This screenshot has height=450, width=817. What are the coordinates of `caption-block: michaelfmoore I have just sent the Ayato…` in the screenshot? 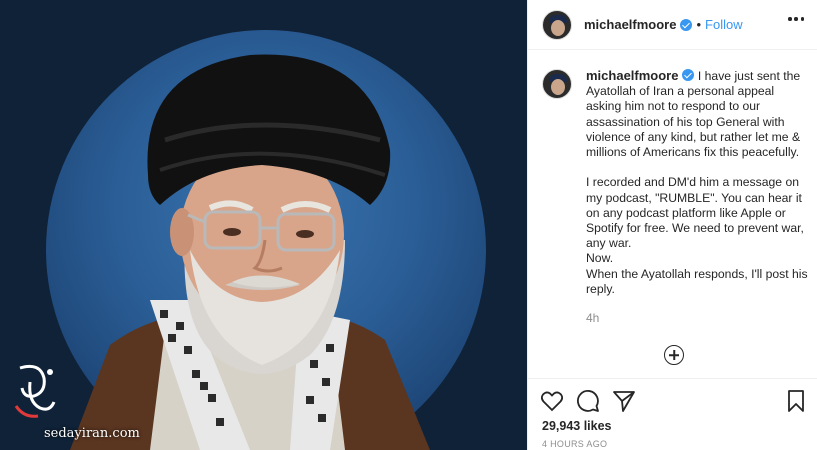 It's located at (697, 182).